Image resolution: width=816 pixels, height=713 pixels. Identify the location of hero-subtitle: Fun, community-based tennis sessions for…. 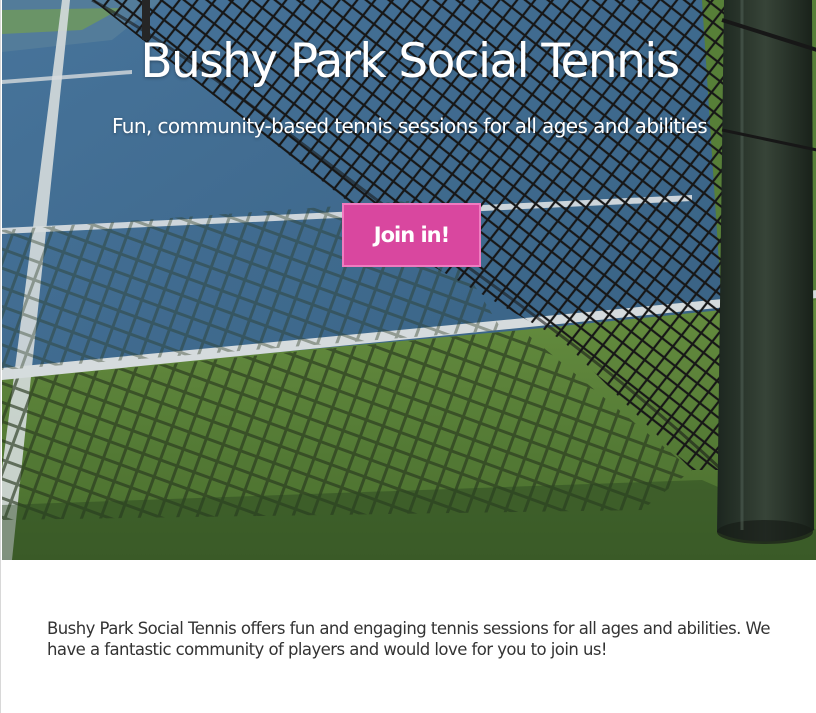
(409, 126).